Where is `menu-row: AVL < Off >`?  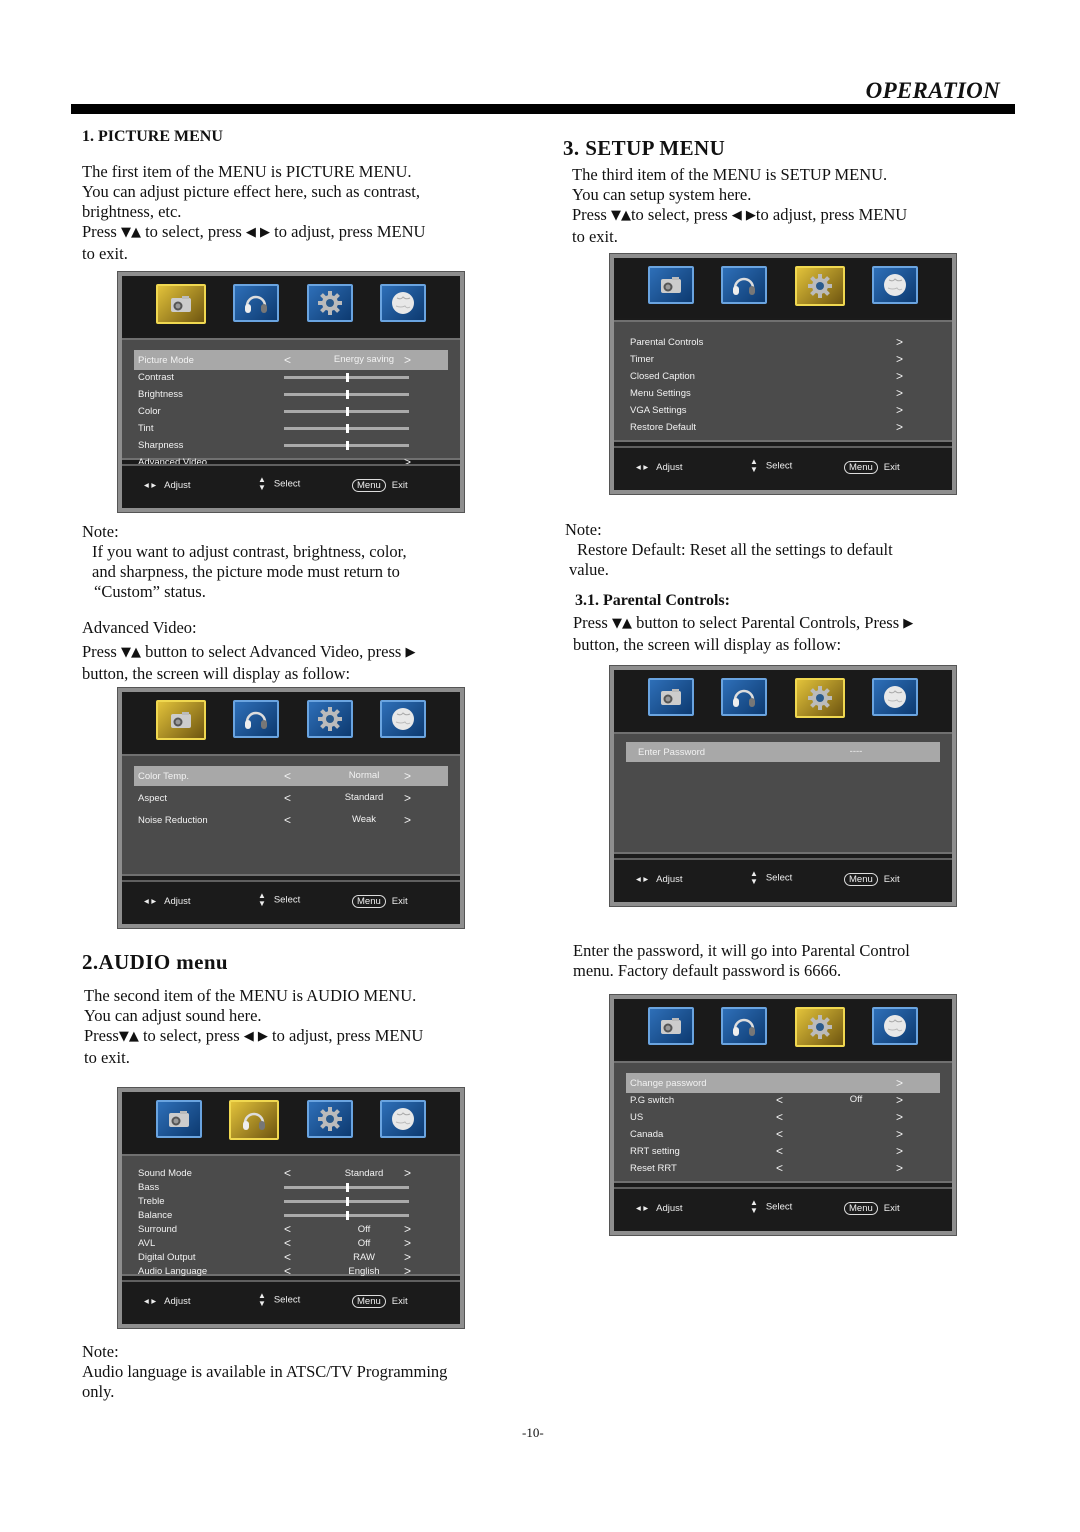
menu-row: AVL < Off > is located at coordinates (291, 1243).